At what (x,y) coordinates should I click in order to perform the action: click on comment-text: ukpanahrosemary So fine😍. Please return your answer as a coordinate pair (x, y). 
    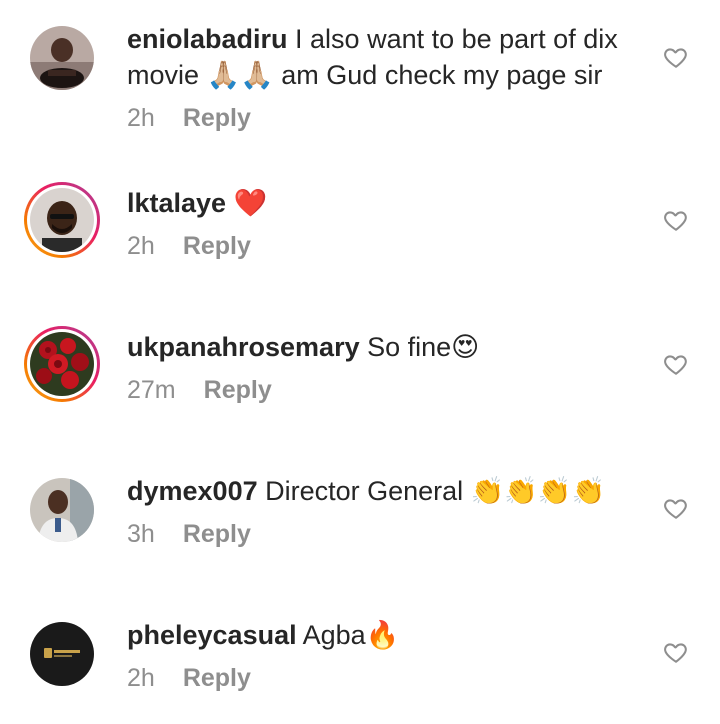
    Looking at the image, I should click on (303, 347).